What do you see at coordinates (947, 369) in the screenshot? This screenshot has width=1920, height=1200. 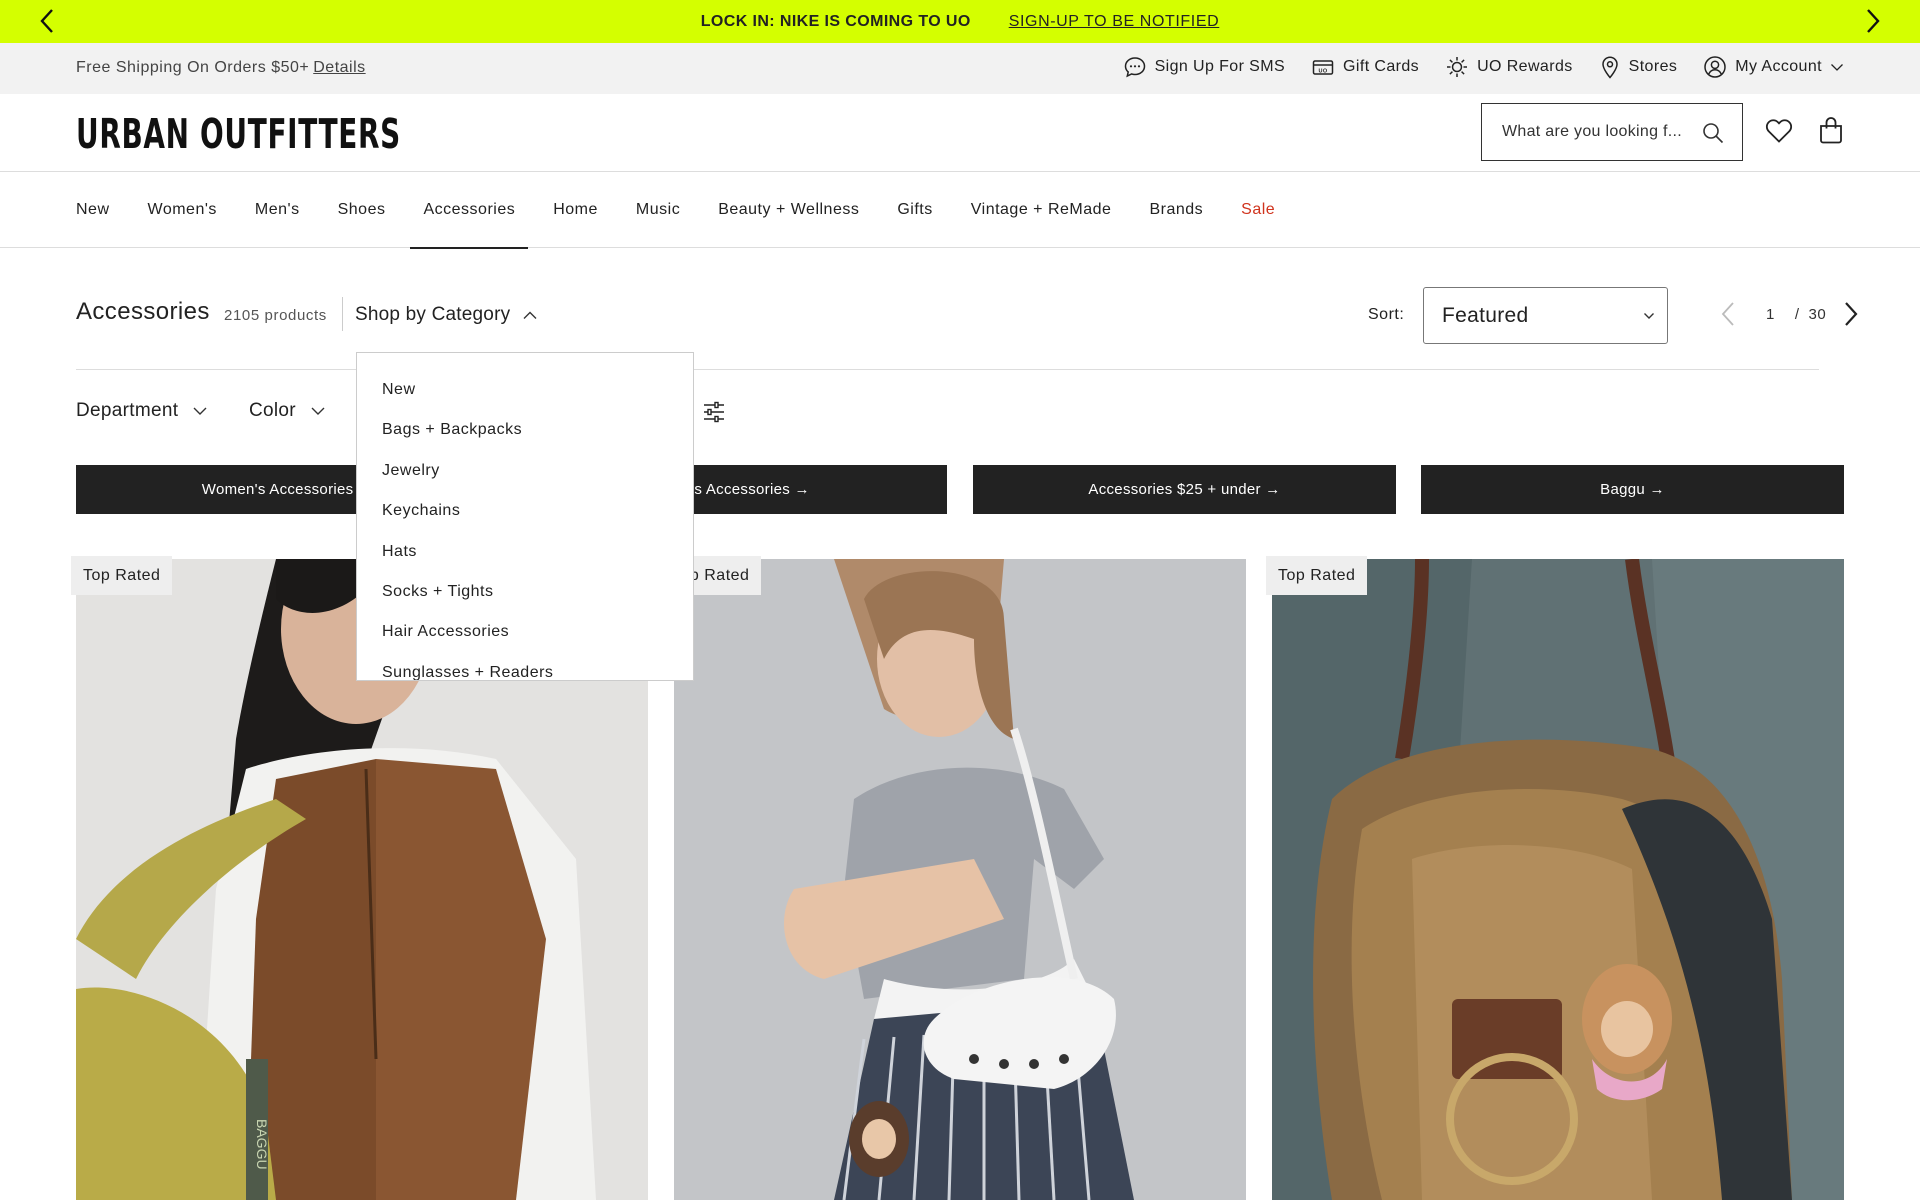 I see `toolbar-divider` at bounding box center [947, 369].